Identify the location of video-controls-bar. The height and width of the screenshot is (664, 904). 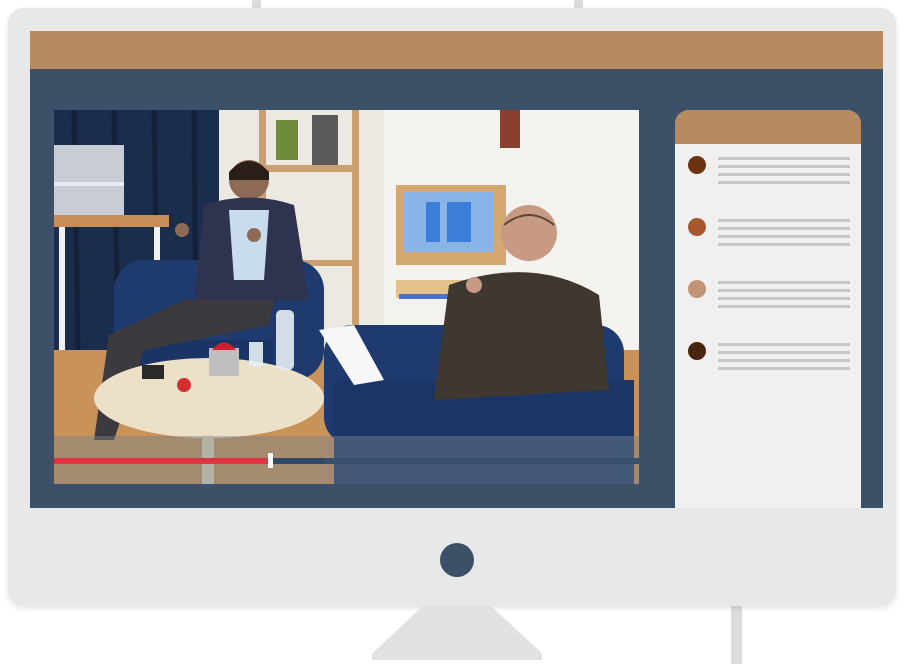
(346, 460).